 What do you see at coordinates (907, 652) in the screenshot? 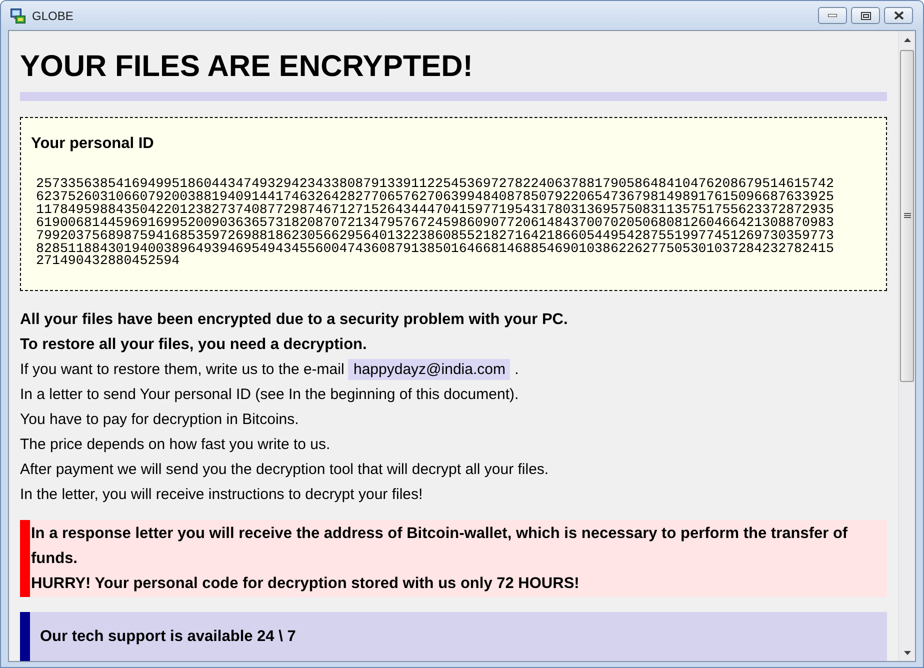
I see `down-arrow-icon` at bounding box center [907, 652].